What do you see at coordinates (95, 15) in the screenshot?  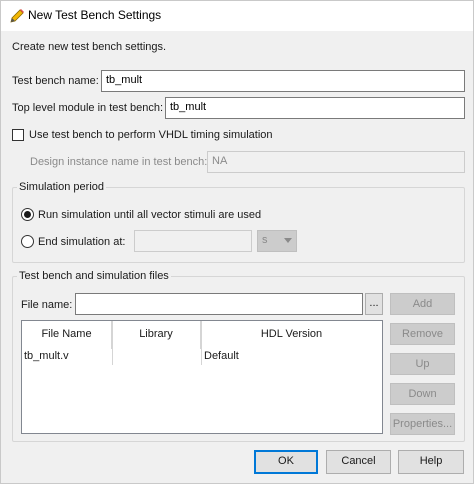 I see `window-title: New Test Bench Settings` at bounding box center [95, 15].